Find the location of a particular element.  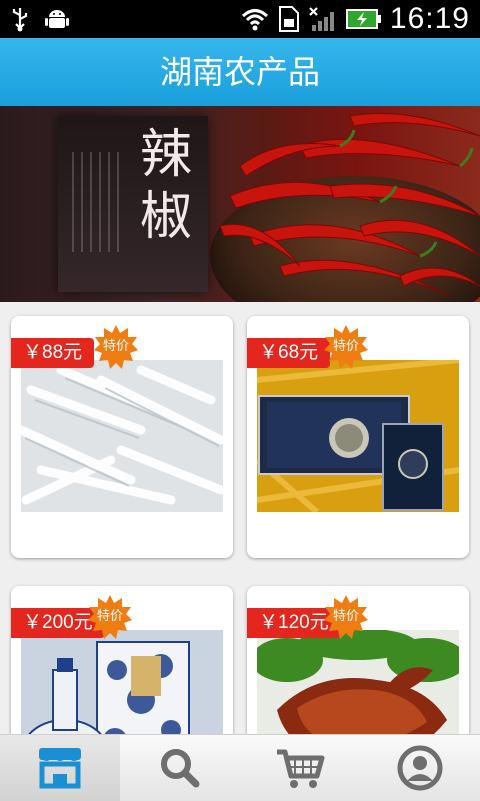

wifi-icon is located at coordinates (254, 20).